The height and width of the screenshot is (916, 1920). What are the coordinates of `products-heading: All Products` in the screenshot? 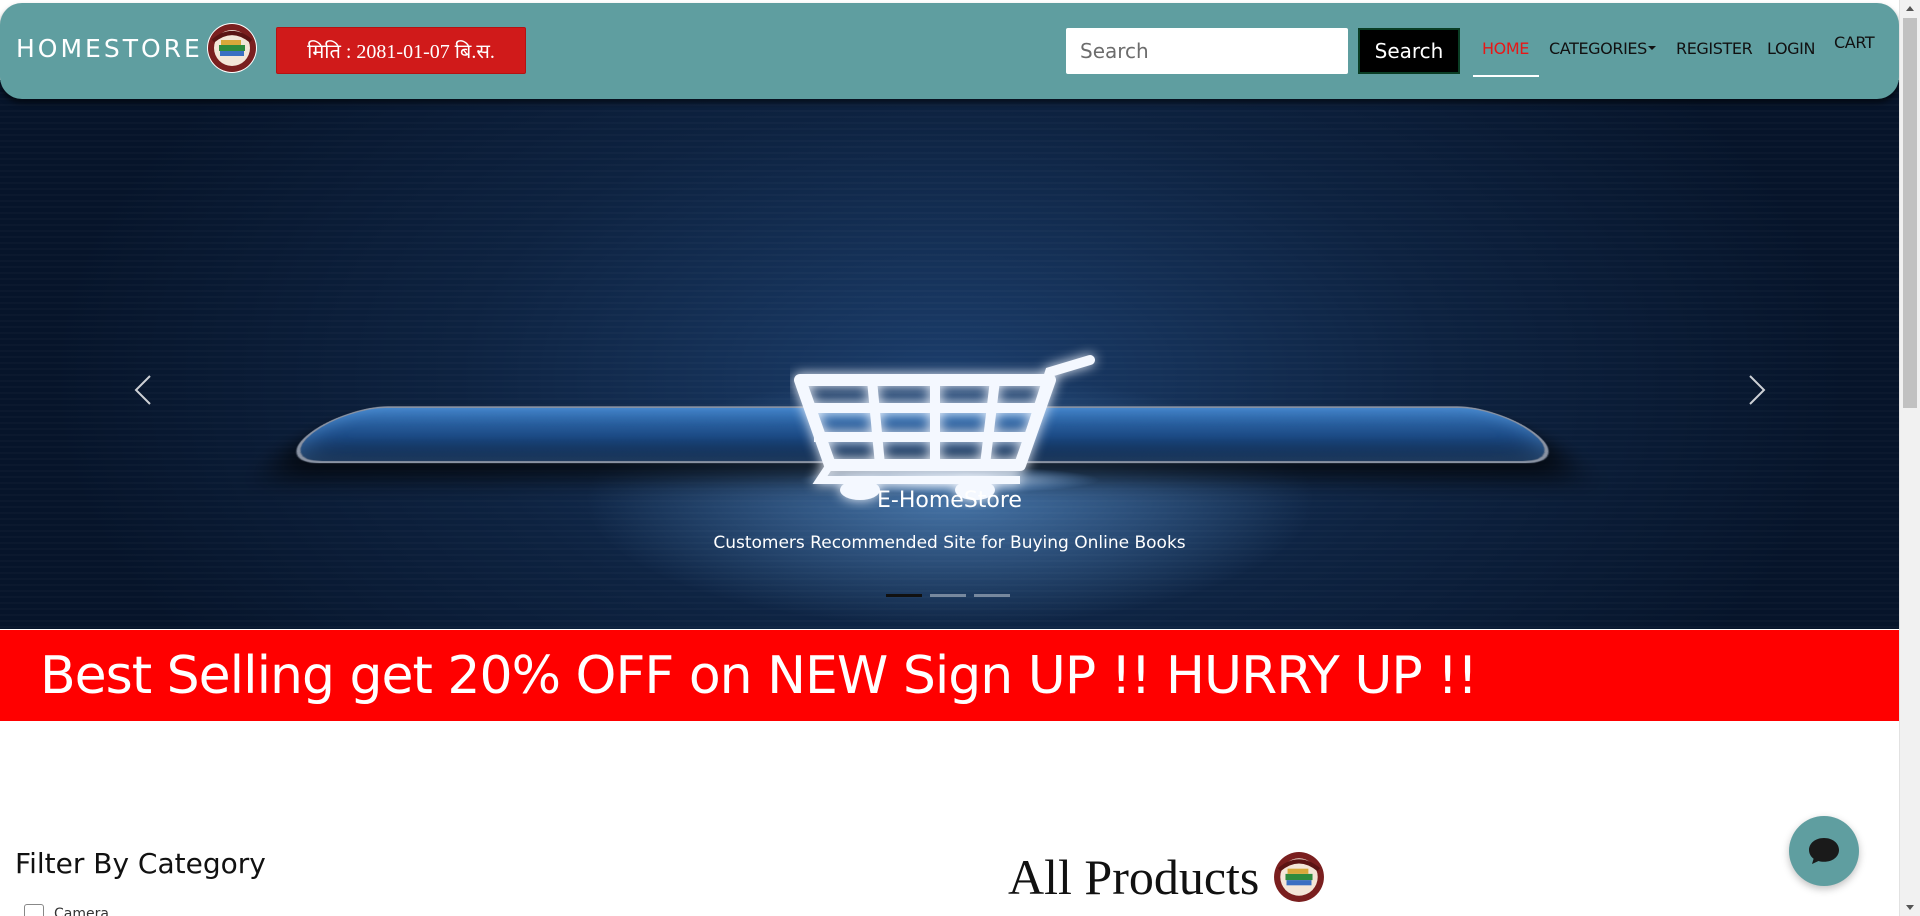 It's located at (1167, 877).